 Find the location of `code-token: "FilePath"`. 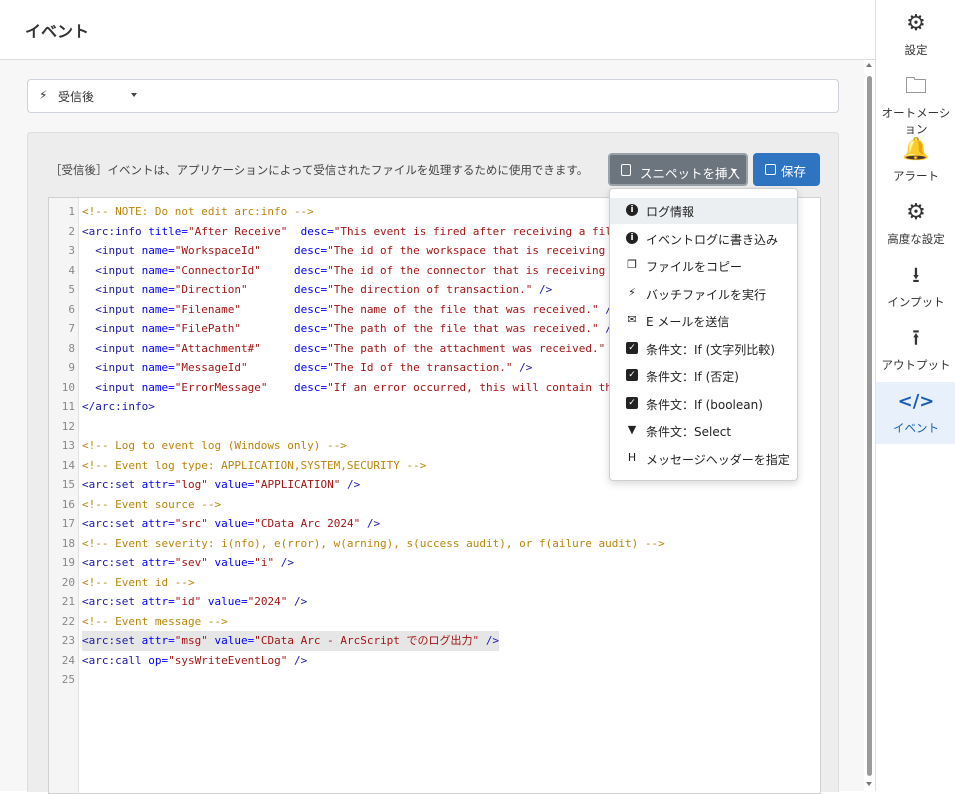

code-token: "FilePath" is located at coordinates (234, 328).